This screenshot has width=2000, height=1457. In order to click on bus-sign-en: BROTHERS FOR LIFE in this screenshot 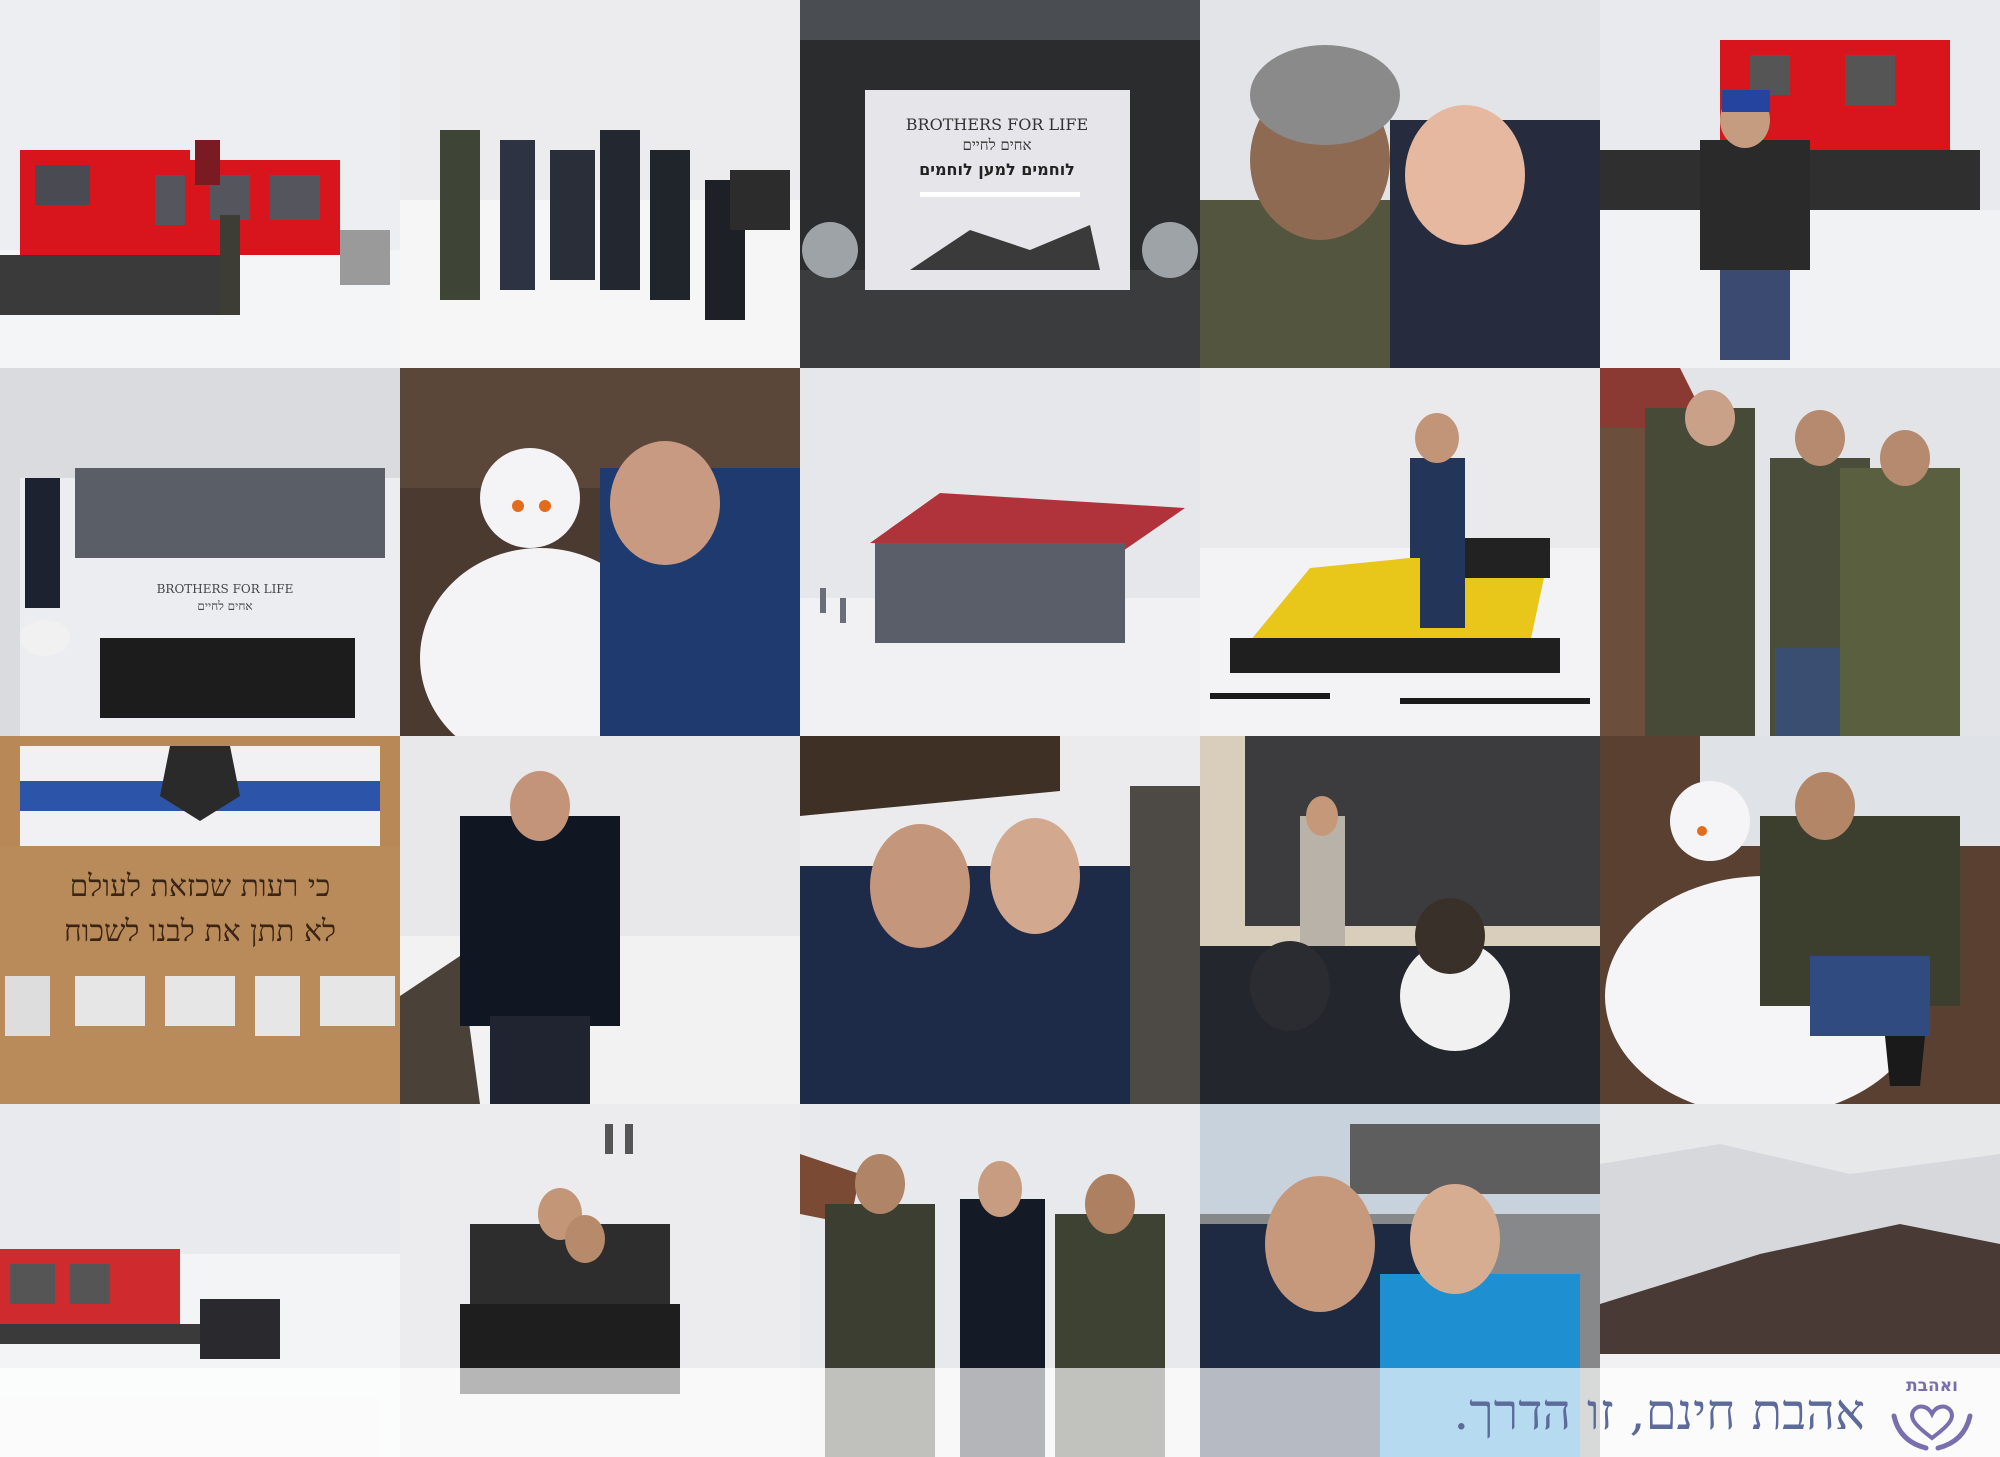, I will do `click(997, 124)`.